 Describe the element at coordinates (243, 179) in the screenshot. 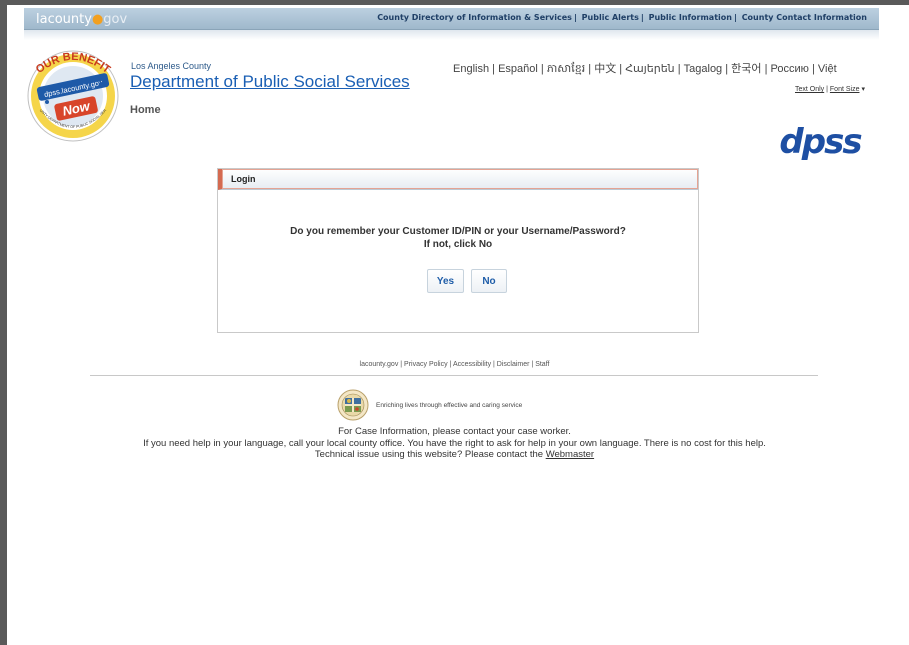

I see `login-title: Login` at that location.